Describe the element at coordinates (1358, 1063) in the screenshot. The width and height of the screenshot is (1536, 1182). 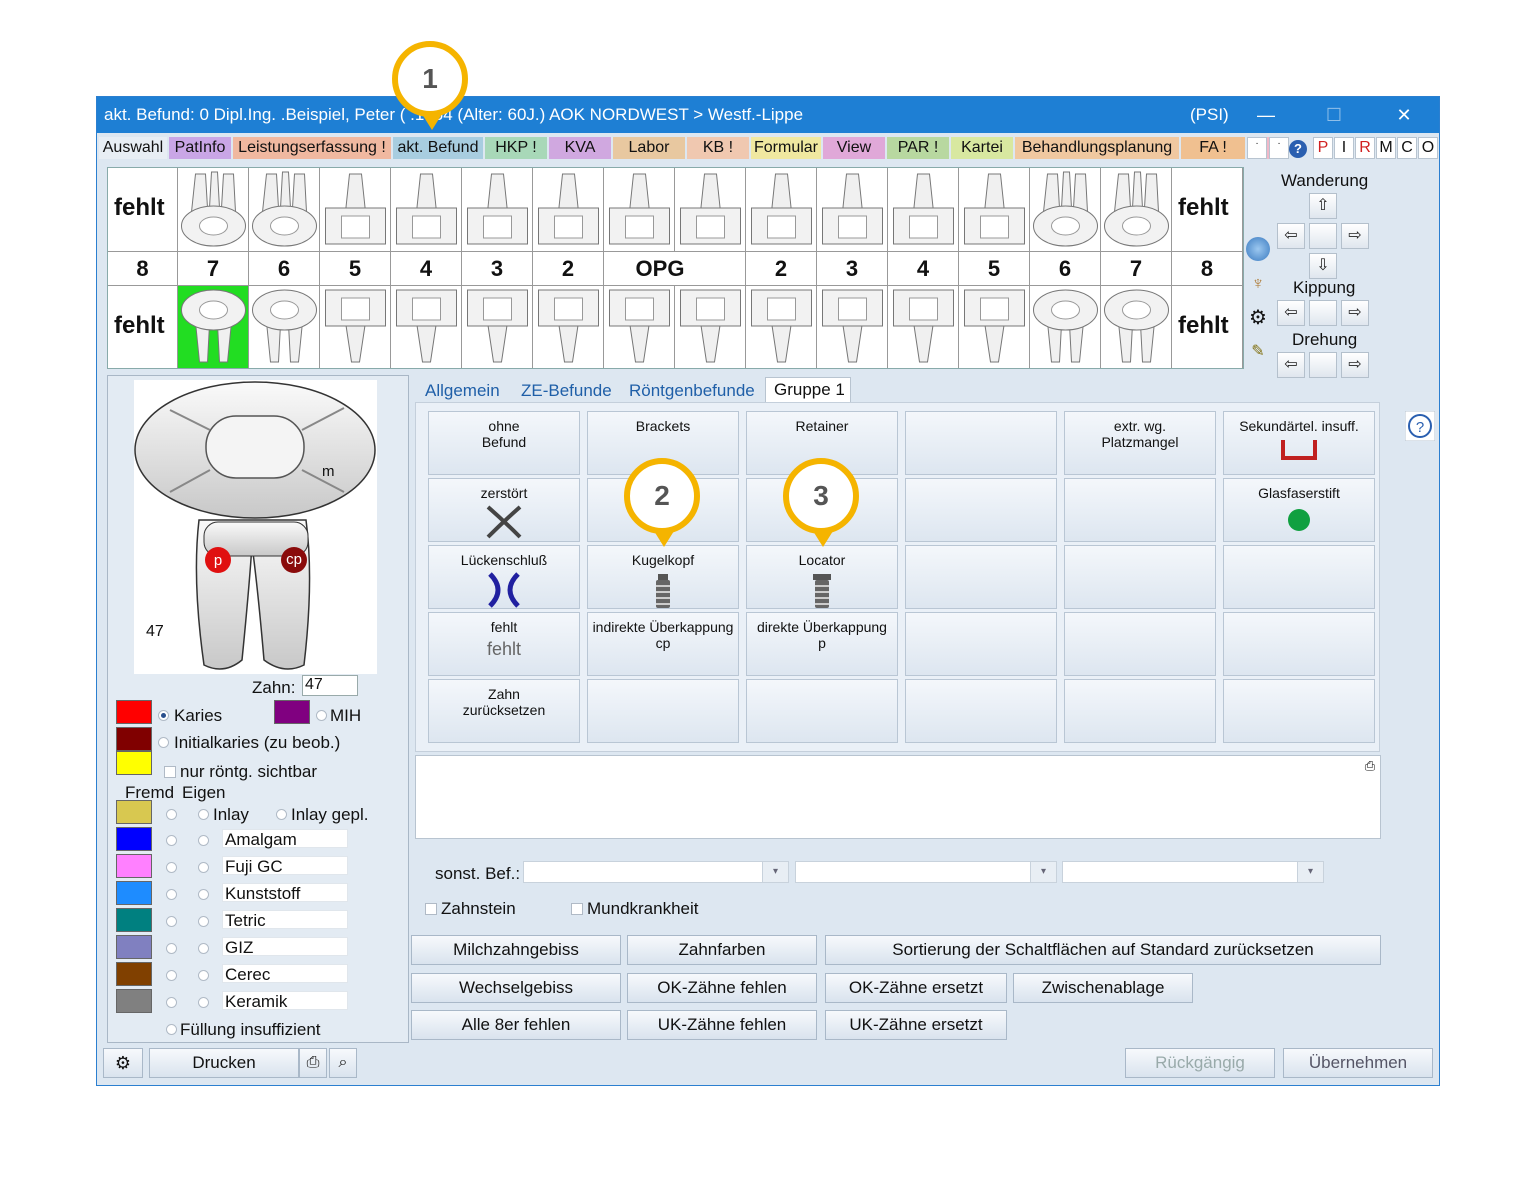
I see `uebernehmen-button: Übernehmen` at that location.